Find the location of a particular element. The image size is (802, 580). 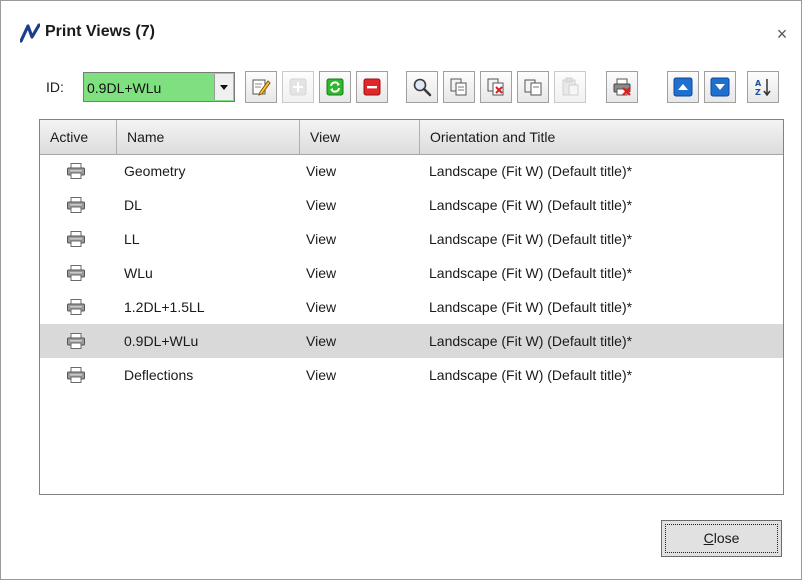

remove-print-button is located at coordinates (622, 87).